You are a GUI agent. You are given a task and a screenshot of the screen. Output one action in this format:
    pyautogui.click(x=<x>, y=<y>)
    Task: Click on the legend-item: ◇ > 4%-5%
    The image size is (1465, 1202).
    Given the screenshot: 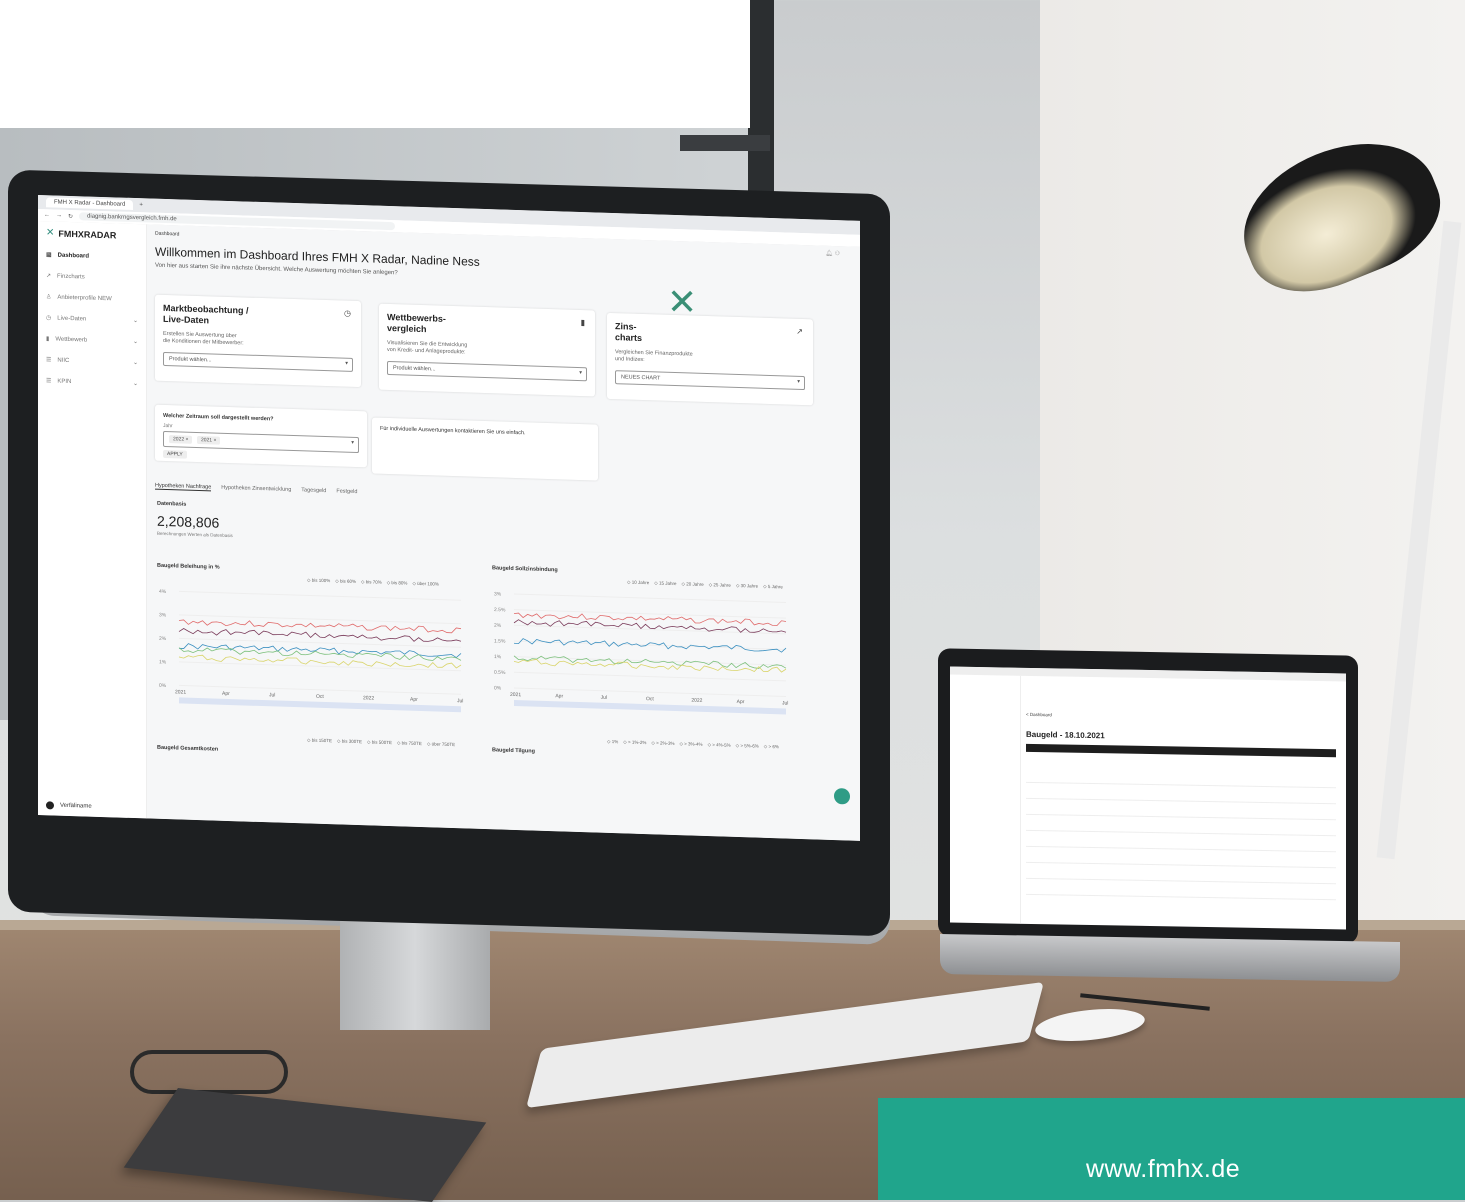 What is the action you would take?
    pyautogui.click(x=719, y=745)
    